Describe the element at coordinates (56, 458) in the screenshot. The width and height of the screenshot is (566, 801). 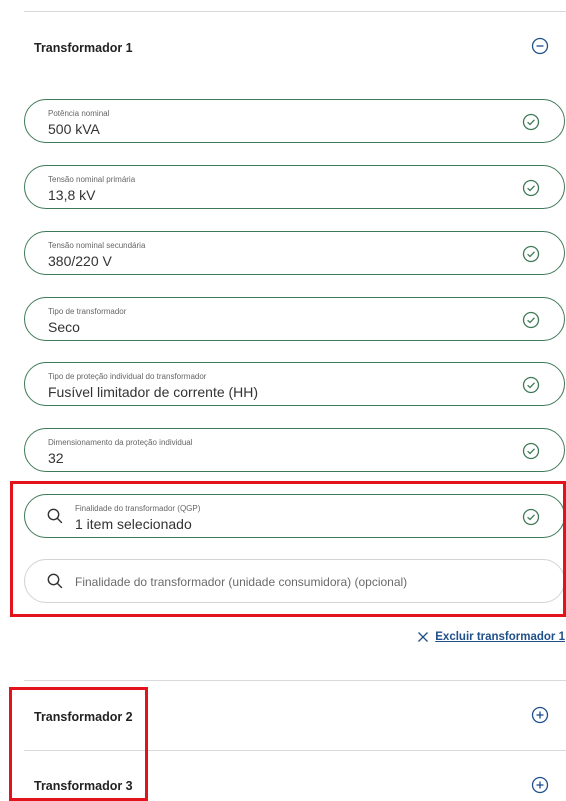
I see `field-value: 32` at that location.